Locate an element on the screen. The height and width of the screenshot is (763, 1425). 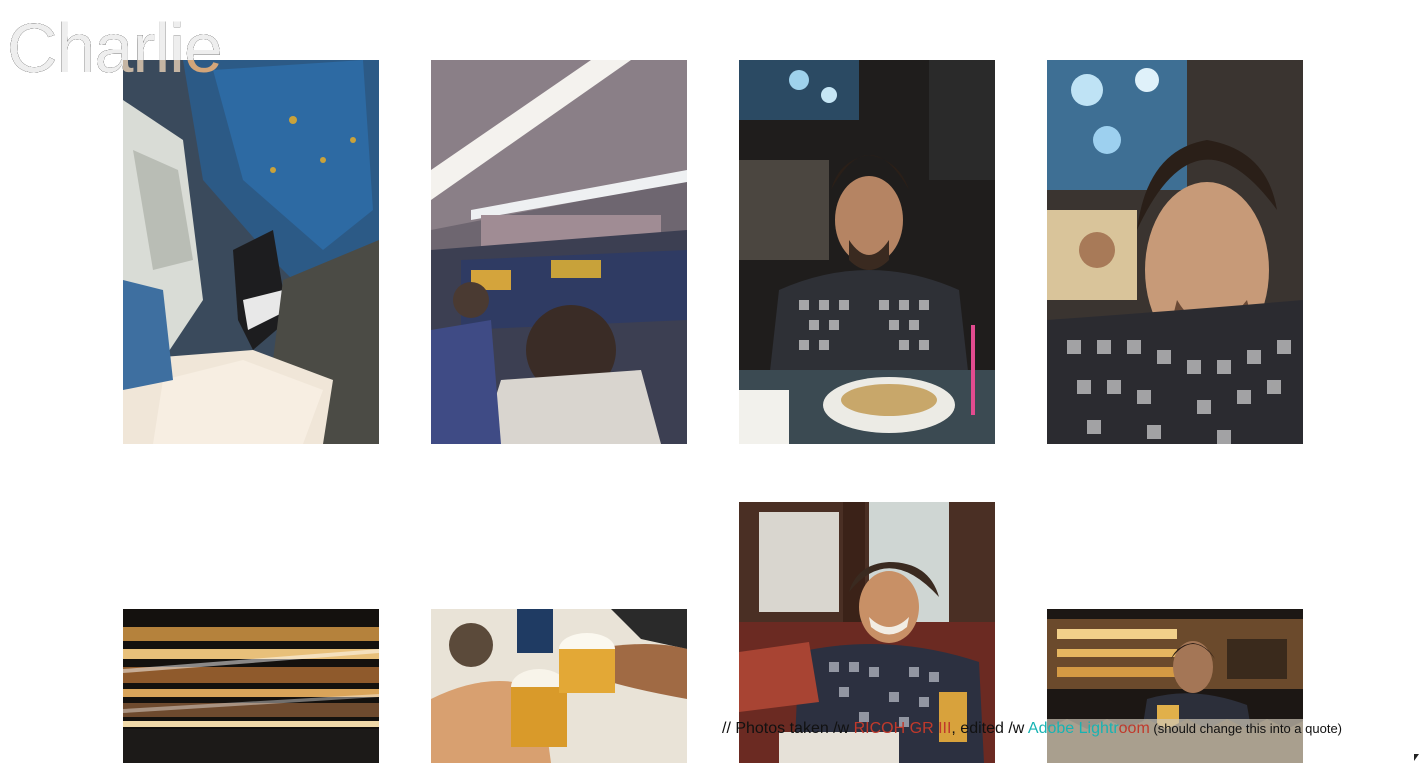
photo-sneakers is located at coordinates (251, 252).